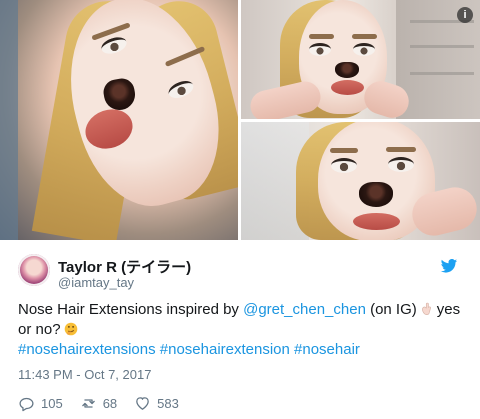  What do you see at coordinates (52, 403) in the screenshot?
I see `reply-count: 105` at bounding box center [52, 403].